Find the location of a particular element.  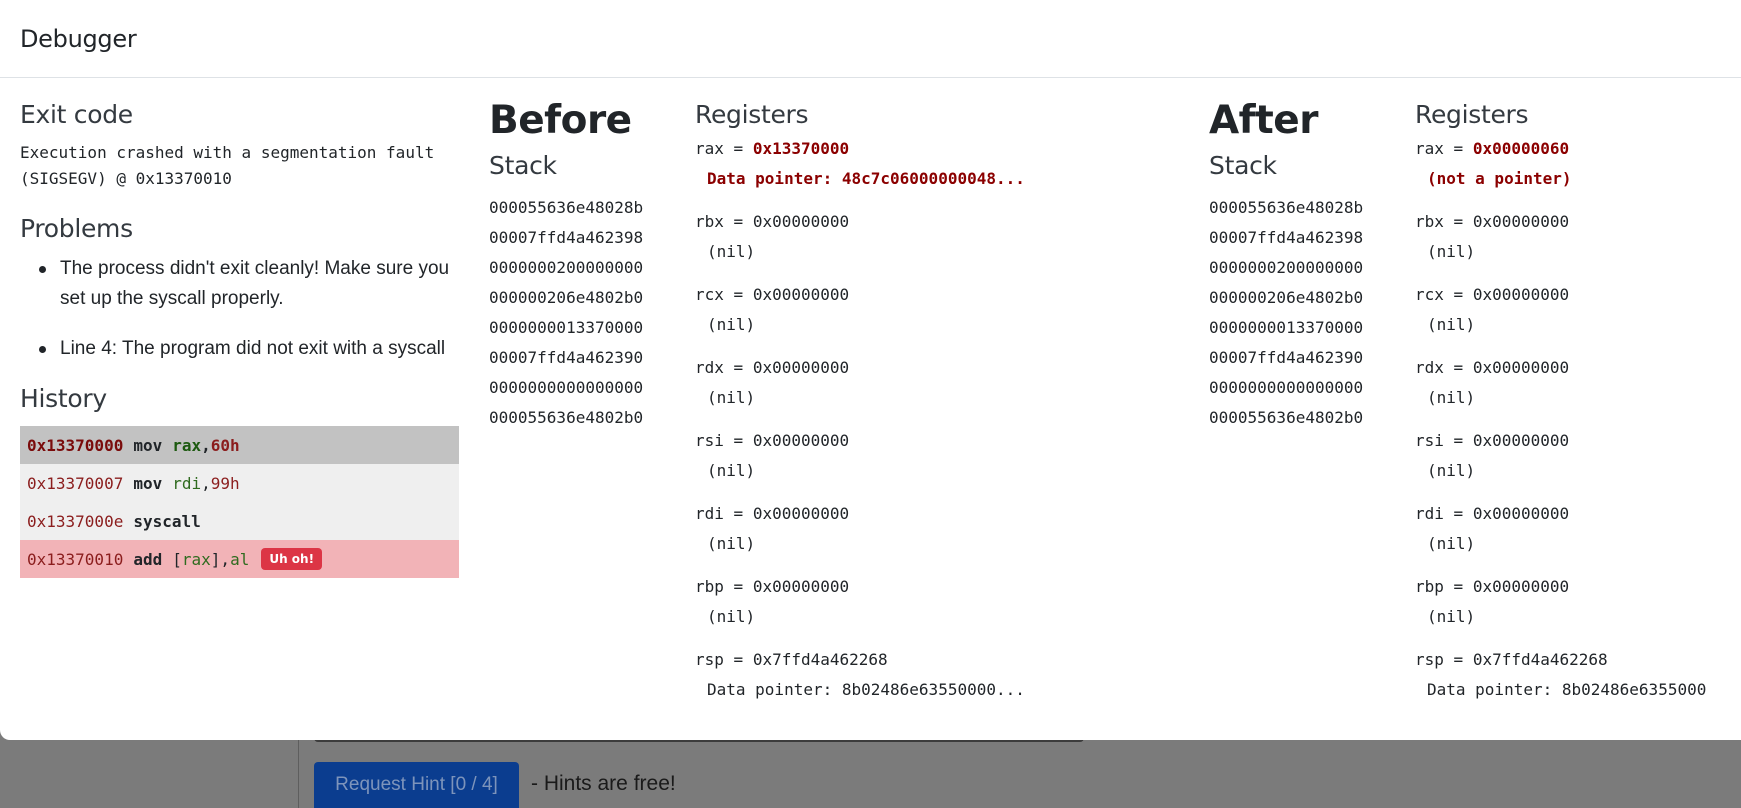

register-rax: rax = 0x00000060 (not a pointer) is located at coordinates (1493, 163).